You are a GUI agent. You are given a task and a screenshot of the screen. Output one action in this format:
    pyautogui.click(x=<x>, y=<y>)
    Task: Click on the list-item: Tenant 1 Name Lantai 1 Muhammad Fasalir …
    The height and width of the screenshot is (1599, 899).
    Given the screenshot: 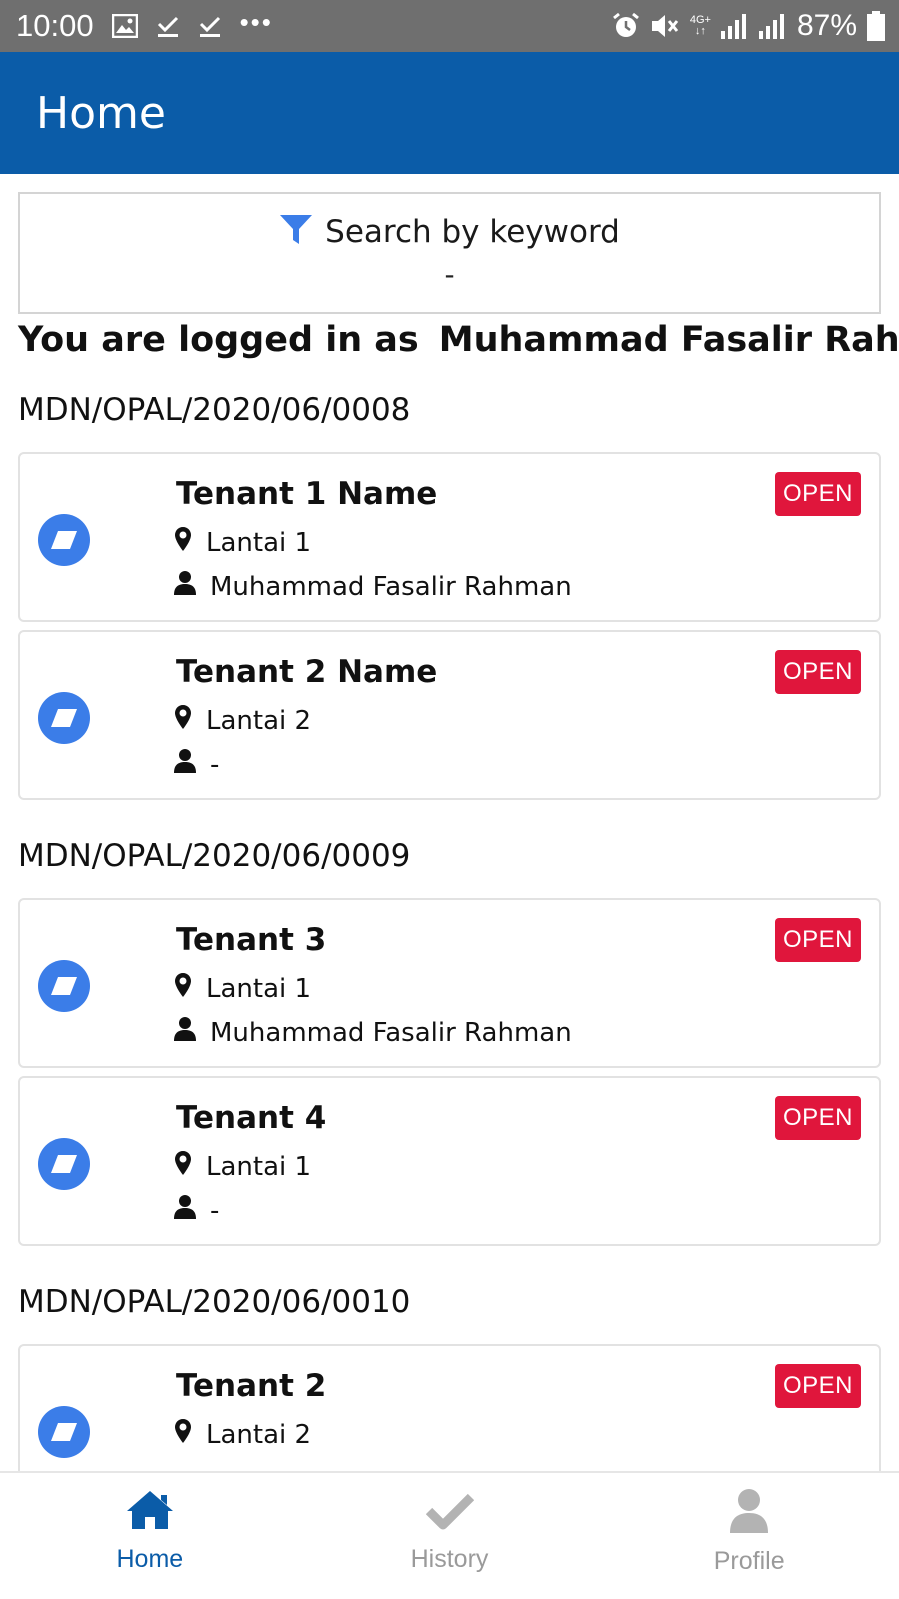 What is the action you would take?
    pyautogui.click(x=449, y=537)
    